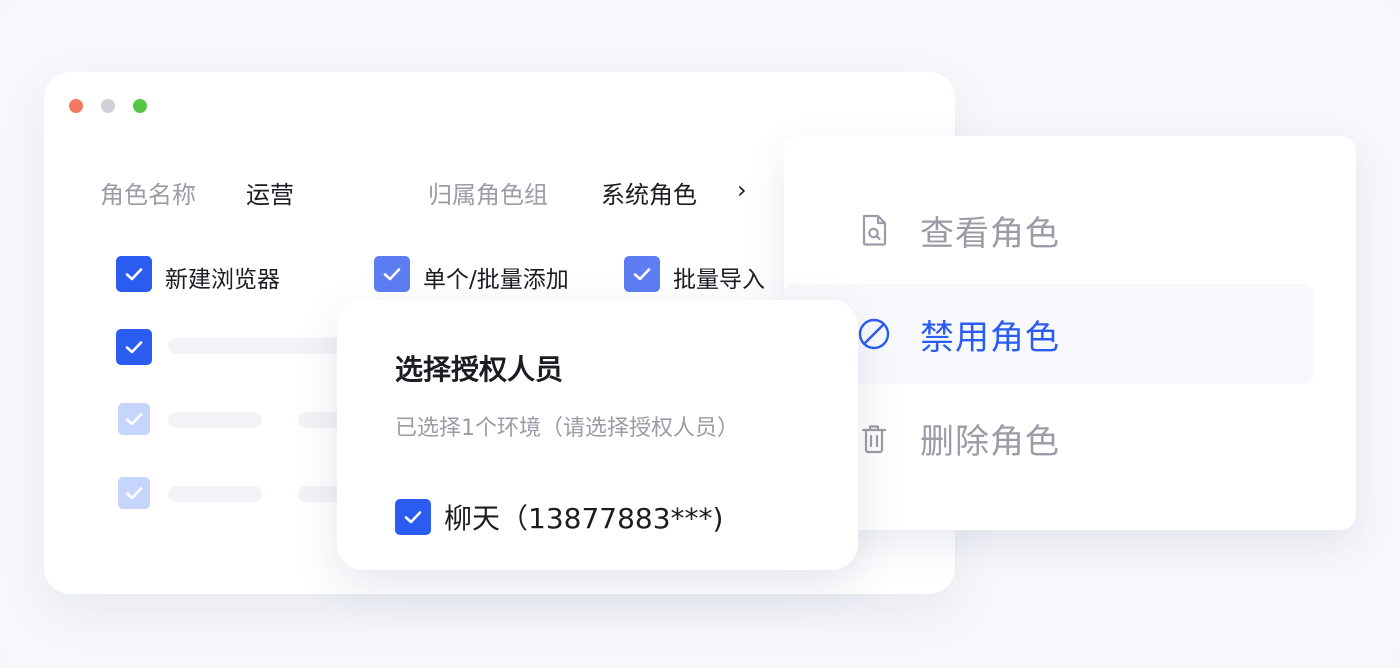 This screenshot has width=1400, height=668. I want to click on person-checkbox, so click(413, 517).